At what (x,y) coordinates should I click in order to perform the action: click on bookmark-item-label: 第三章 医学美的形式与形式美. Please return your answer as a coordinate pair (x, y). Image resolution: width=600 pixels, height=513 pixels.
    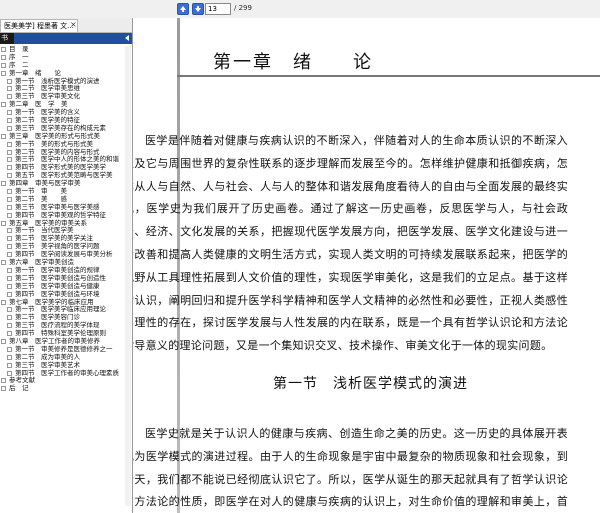
    Looking at the image, I should click on (54, 135).